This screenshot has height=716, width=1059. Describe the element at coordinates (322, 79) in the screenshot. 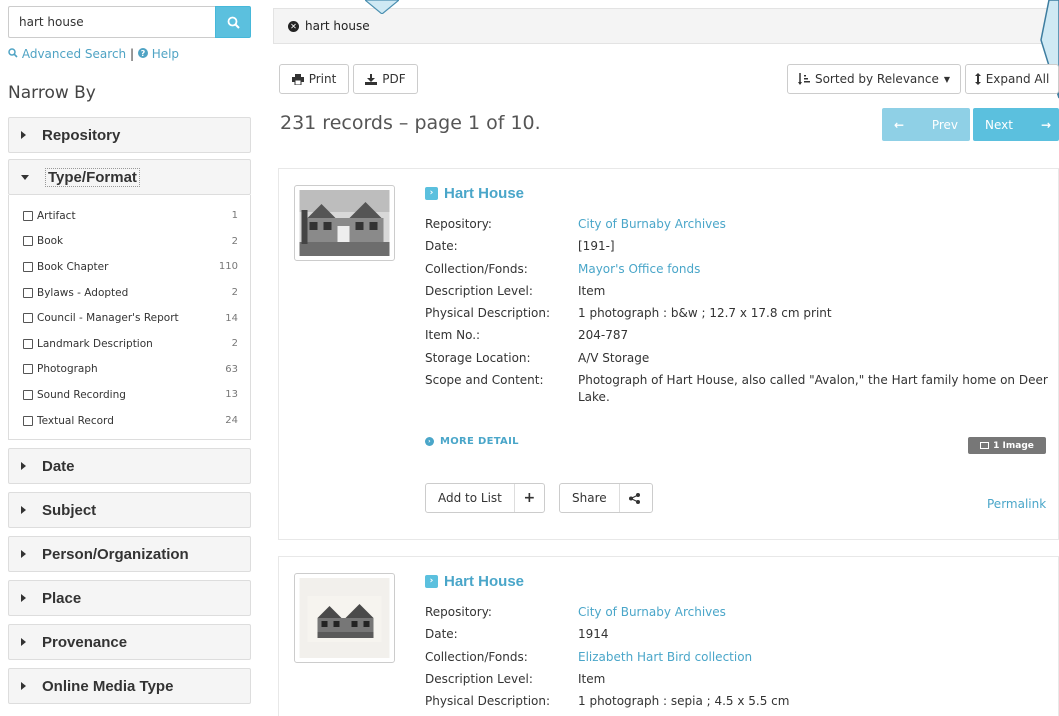

I see `print-label: Print` at that location.